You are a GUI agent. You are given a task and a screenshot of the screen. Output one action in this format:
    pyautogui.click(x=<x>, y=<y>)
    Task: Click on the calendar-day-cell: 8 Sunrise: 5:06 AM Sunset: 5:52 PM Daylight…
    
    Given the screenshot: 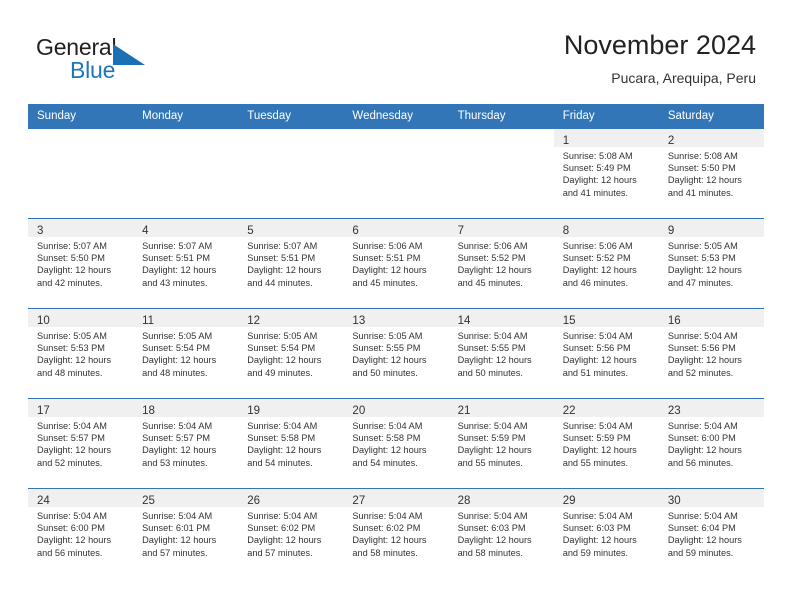 What is the action you would take?
    pyautogui.click(x=606, y=263)
    